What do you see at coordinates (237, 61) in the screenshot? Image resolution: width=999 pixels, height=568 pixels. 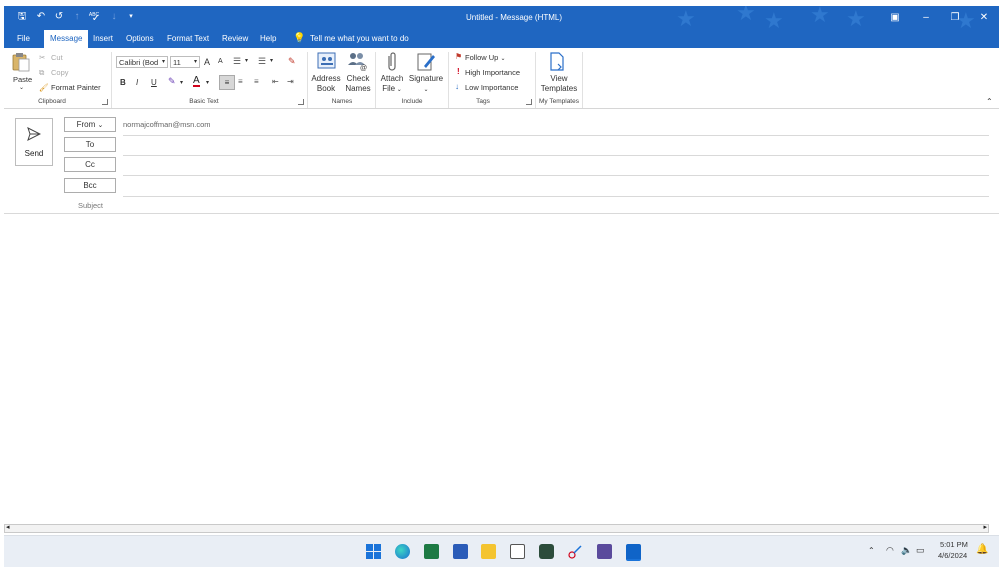 I see `bullets-icon: ☰` at bounding box center [237, 61].